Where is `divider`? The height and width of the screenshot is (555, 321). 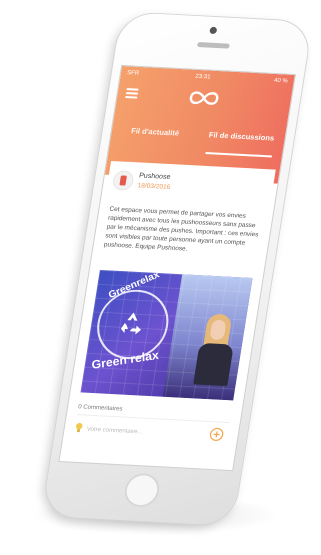 divider is located at coordinates (153, 419).